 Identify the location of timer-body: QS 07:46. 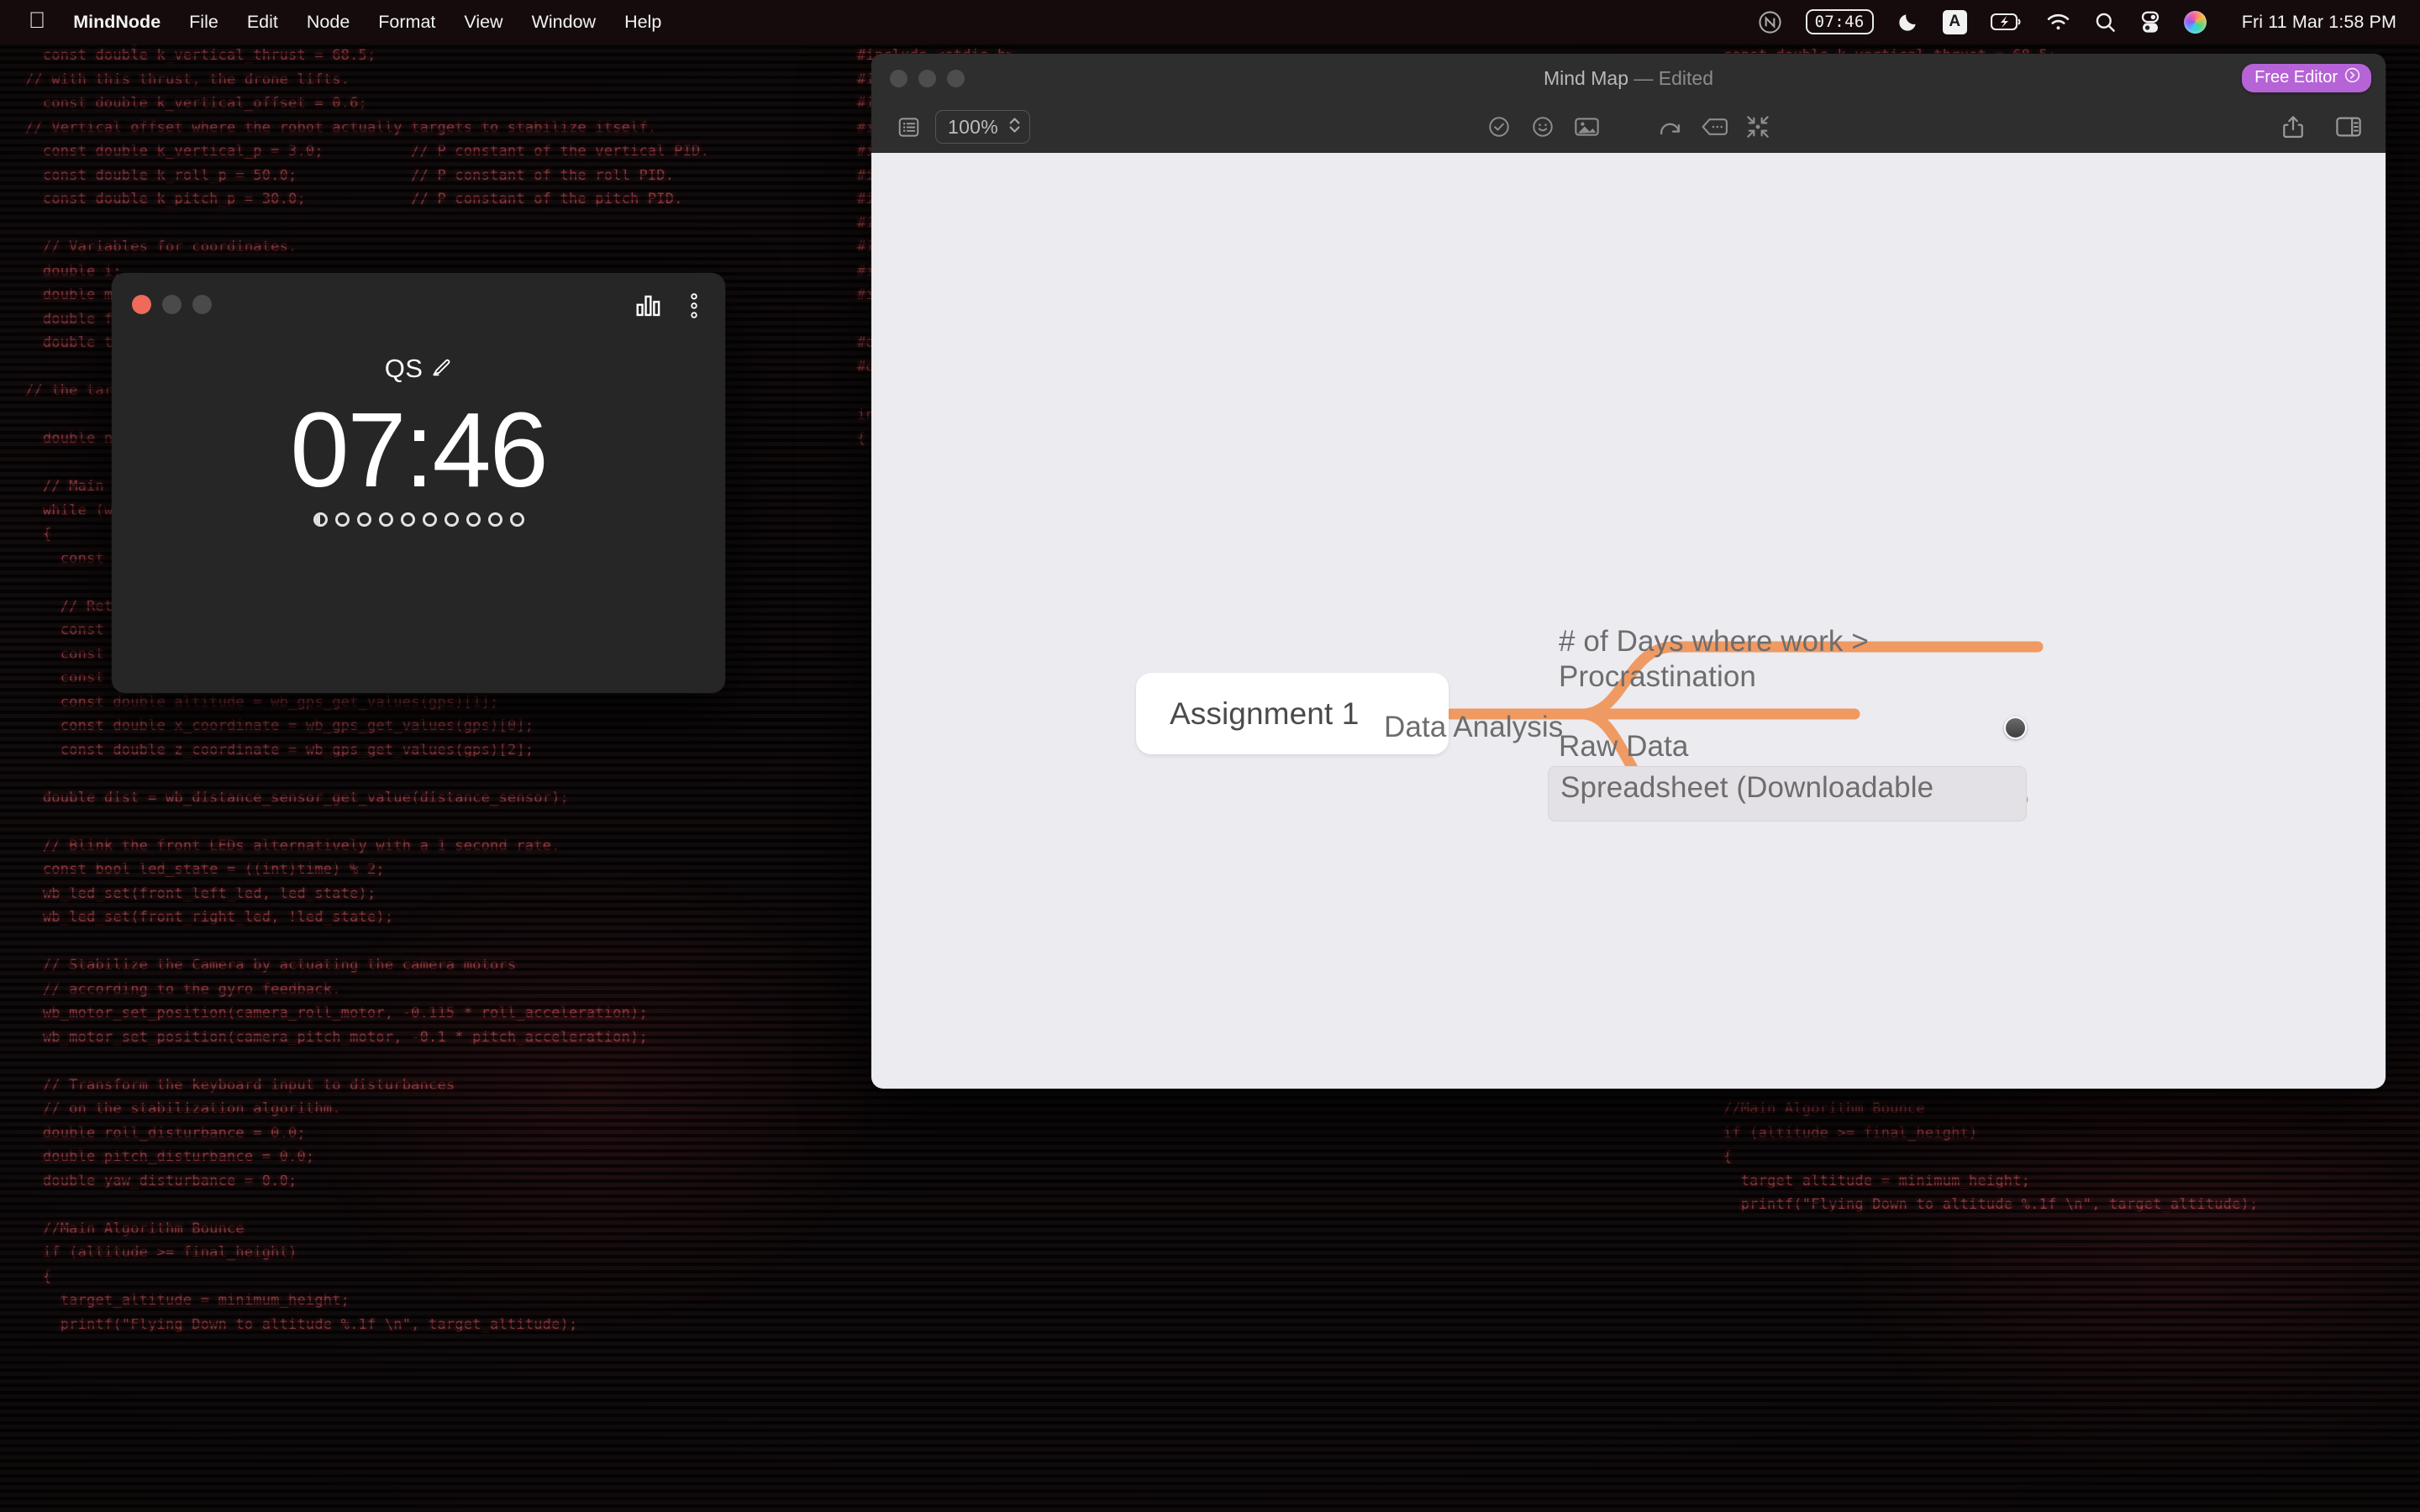
(419, 431).